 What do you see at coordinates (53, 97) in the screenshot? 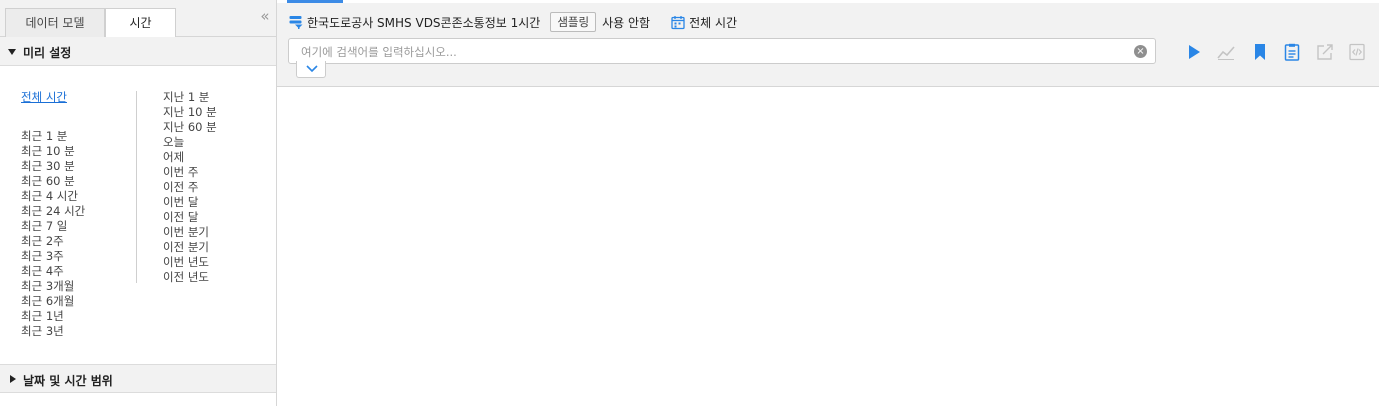
I see `preset-all-time: 전체 시간` at bounding box center [53, 97].